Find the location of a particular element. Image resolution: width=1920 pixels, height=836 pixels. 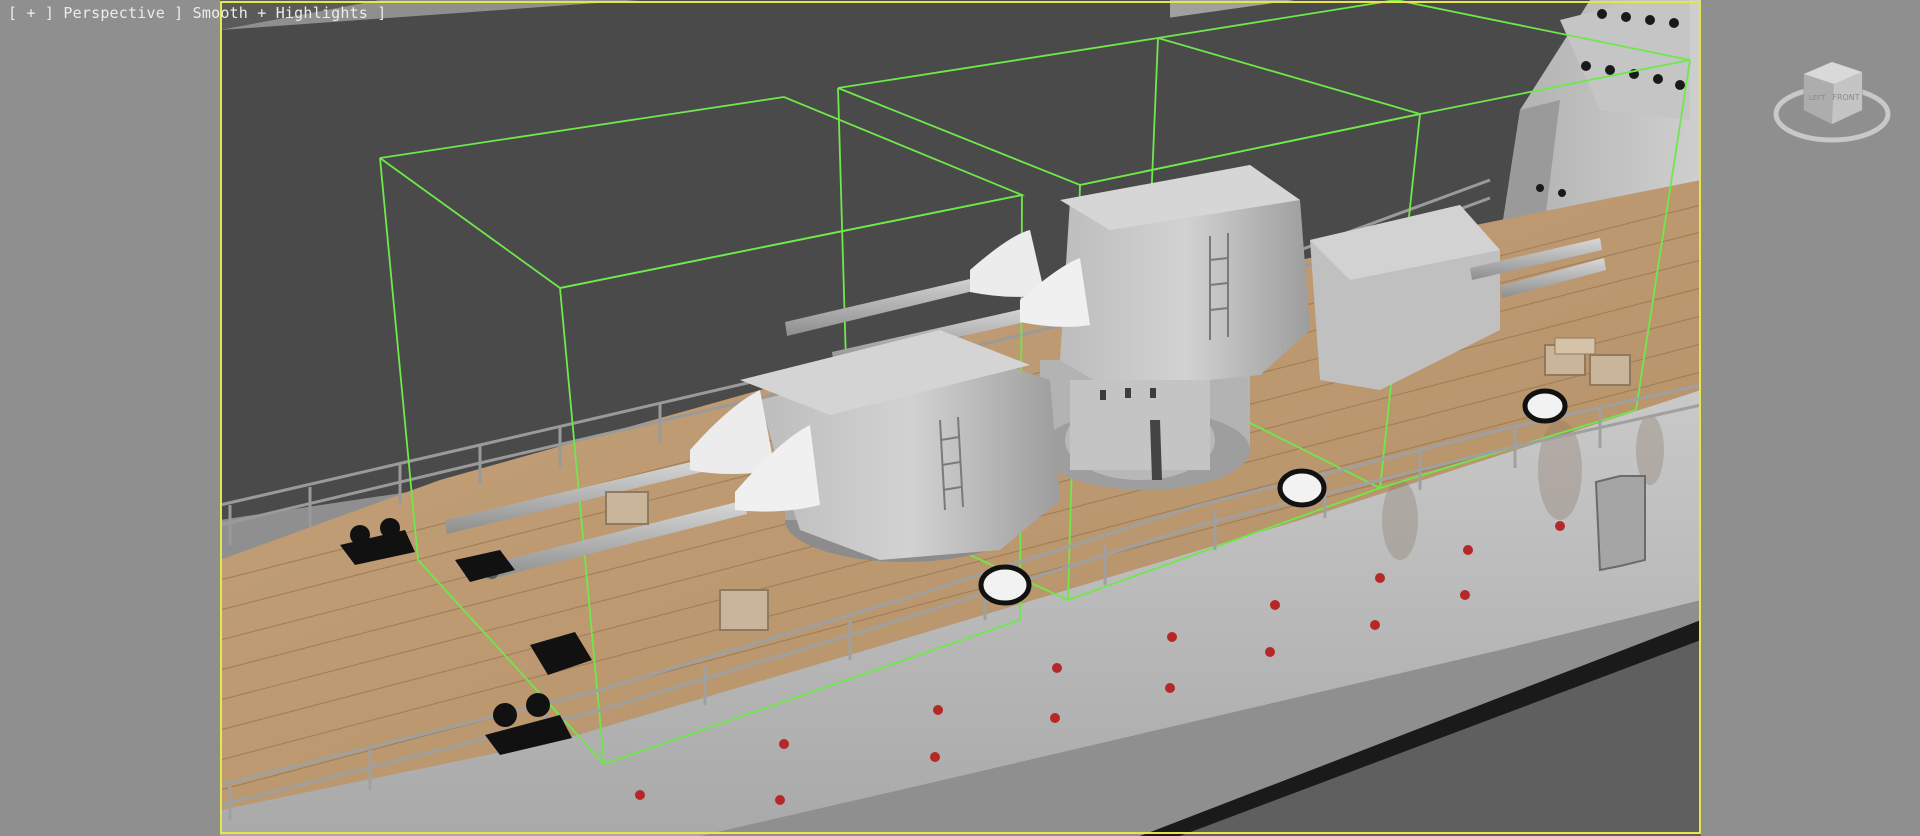

viewcube-icon: FRONT LEFT is located at coordinates (1832, 103).